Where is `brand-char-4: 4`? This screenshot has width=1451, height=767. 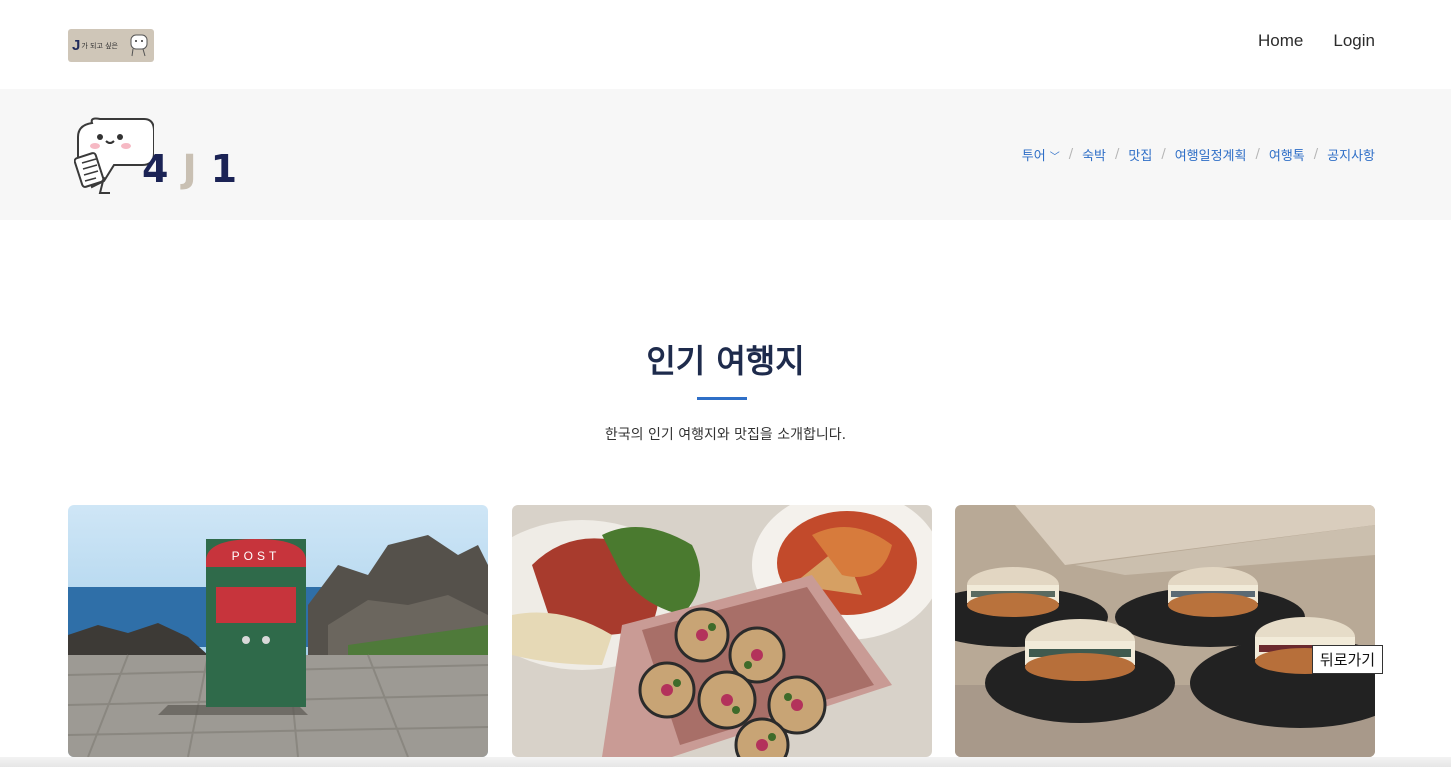 brand-char-4: 4 is located at coordinates (155, 169).